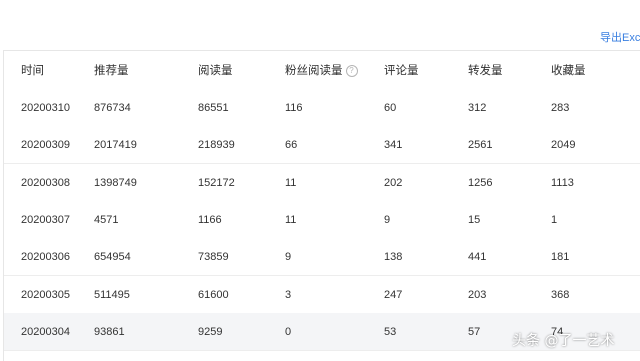  What do you see at coordinates (322, 257) in the screenshot?
I see `table-row: 20200306 654954 73859 9 138 441 181` at bounding box center [322, 257].